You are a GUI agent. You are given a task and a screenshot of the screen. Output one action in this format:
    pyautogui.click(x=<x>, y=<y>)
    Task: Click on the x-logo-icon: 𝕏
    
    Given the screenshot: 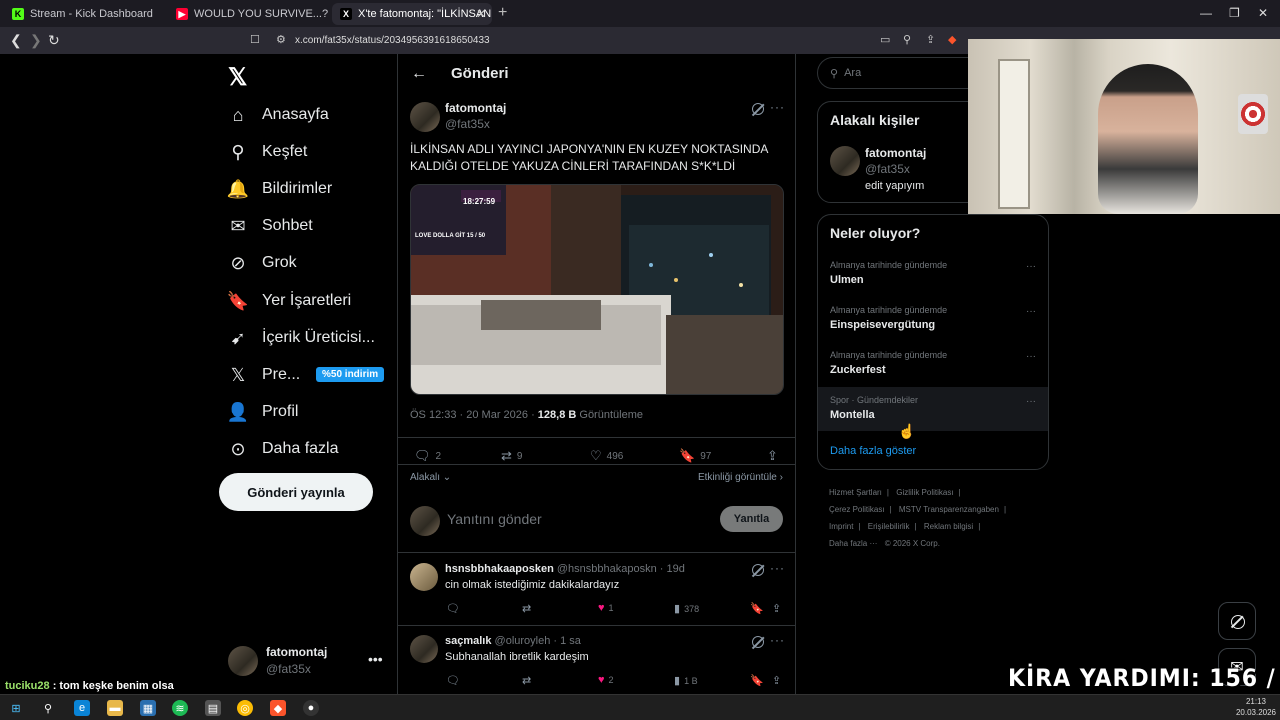 What is the action you would take?
    pyautogui.click(x=237, y=77)
    